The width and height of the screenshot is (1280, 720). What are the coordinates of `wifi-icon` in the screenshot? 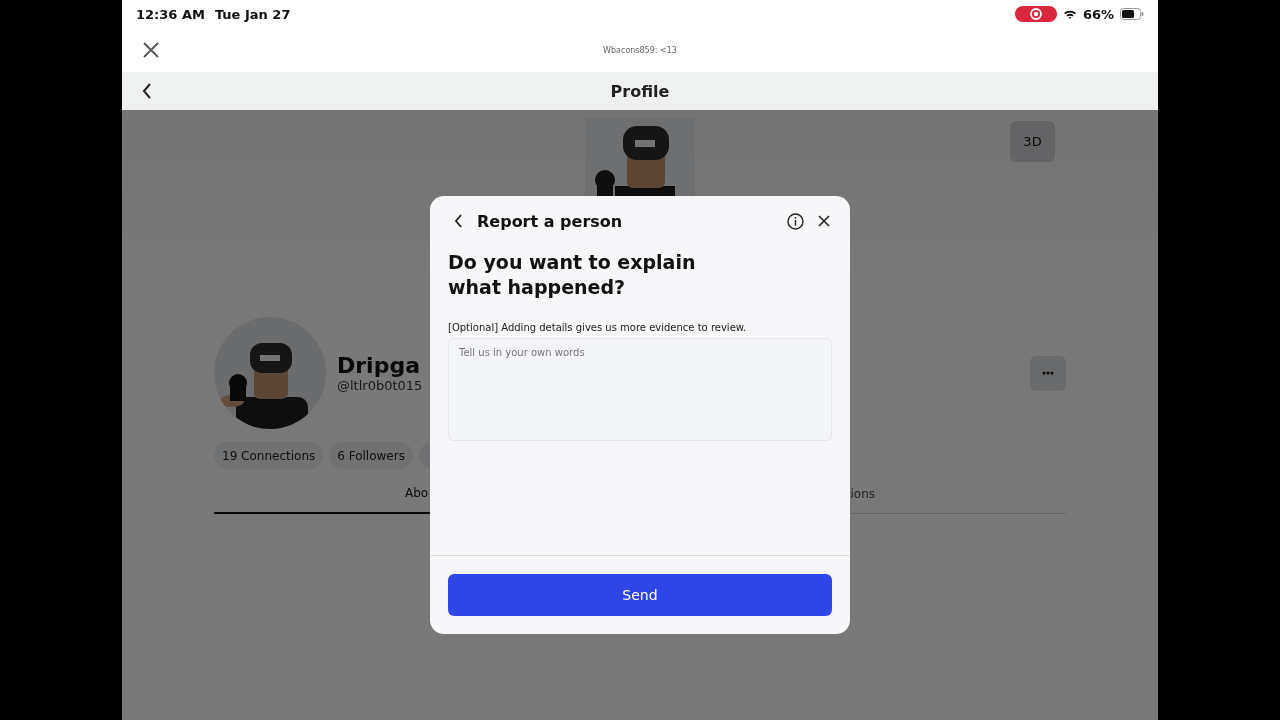 It's located at (1069, 14).